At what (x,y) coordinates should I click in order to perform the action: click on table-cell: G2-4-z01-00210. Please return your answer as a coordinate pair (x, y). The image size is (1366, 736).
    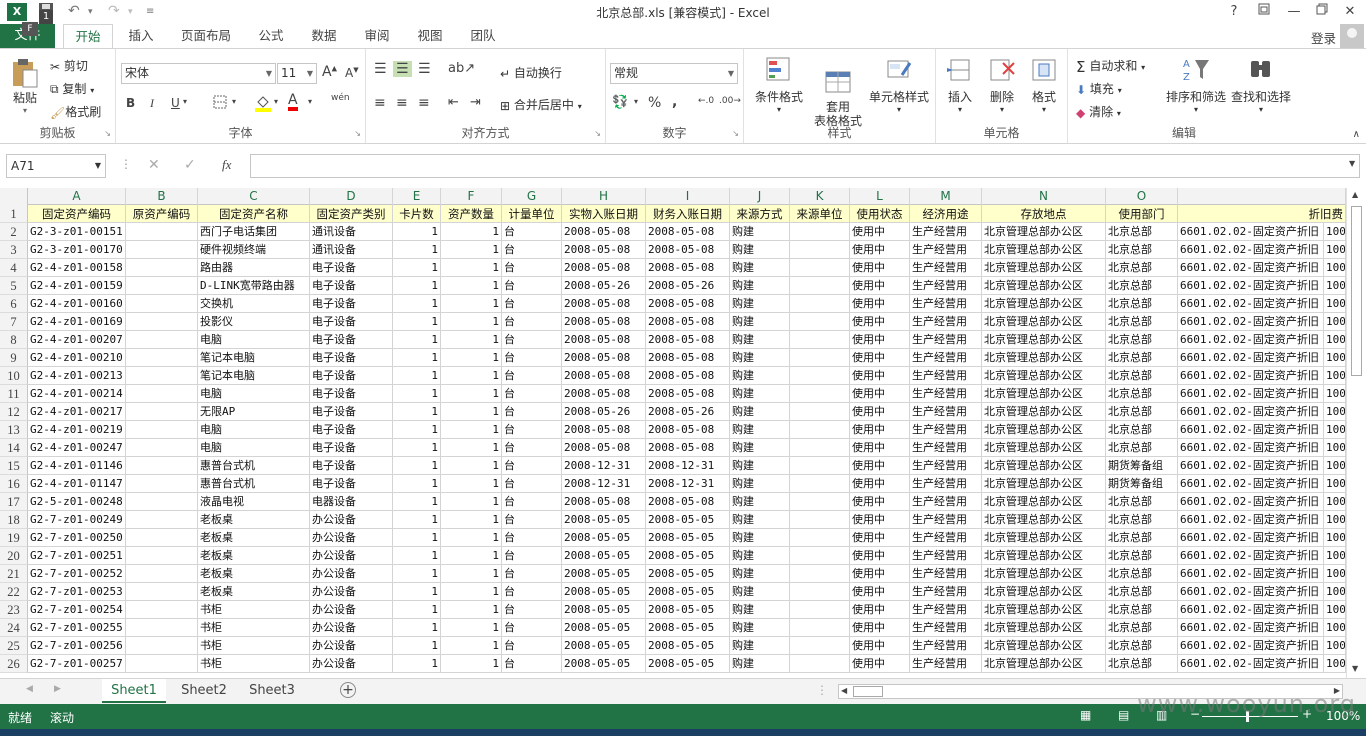
    Looking at the image, I should click on (77, 358).